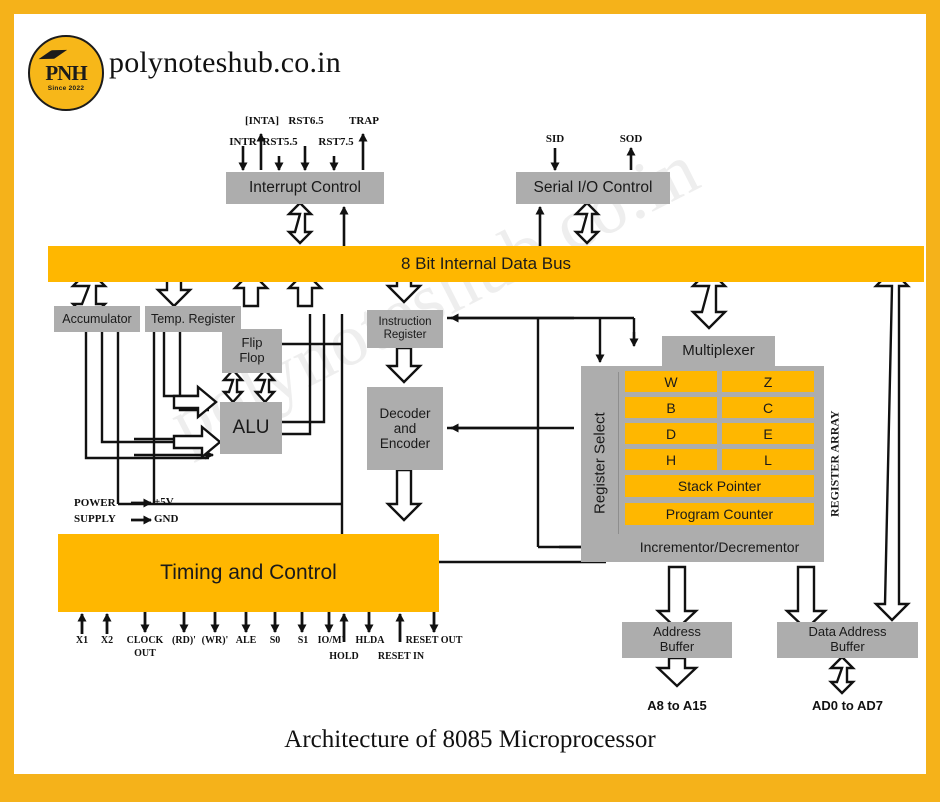 The width and height of the screenshot is (940, 802). Describe the element at coordinates (66, 88) in the screenshot. I see `logo-since-text: Since 2022` at that location.